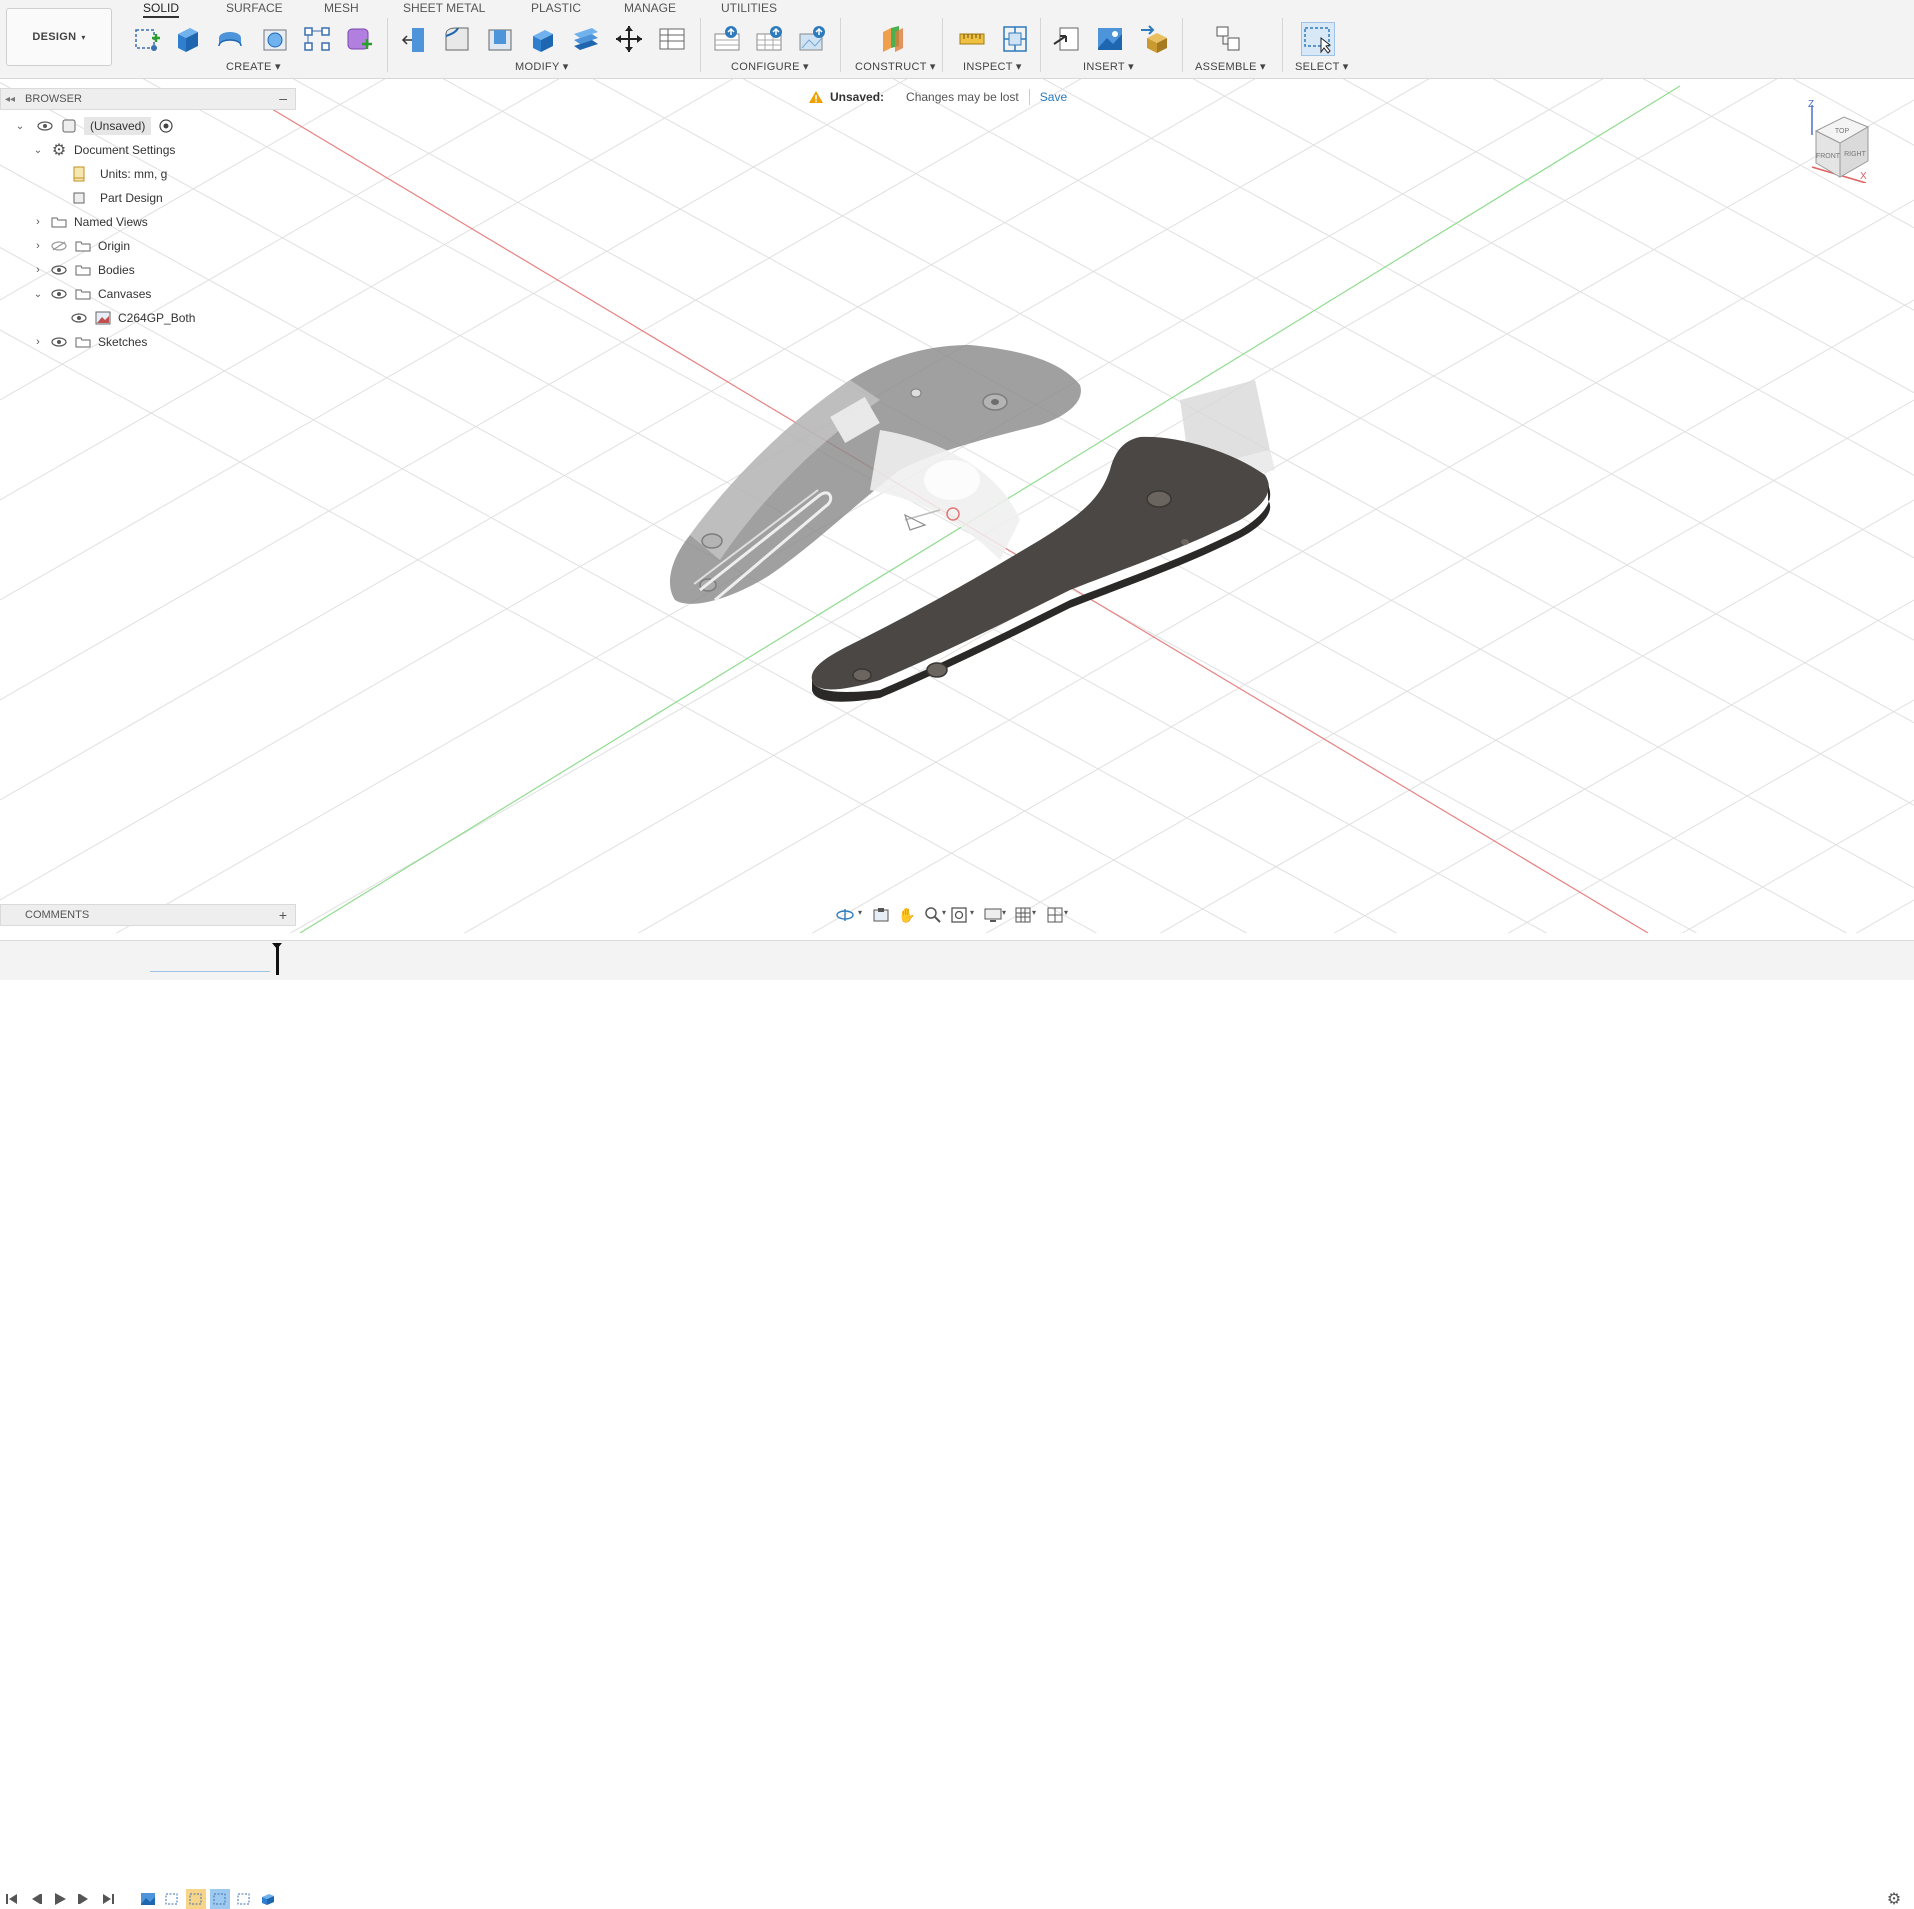 The width and height of the screenshot is (1914, 1909). Describe the element at coordinates (444, 8) in the screenshot. I see `tab-sheet-metal: SHEET METAL` at that location.